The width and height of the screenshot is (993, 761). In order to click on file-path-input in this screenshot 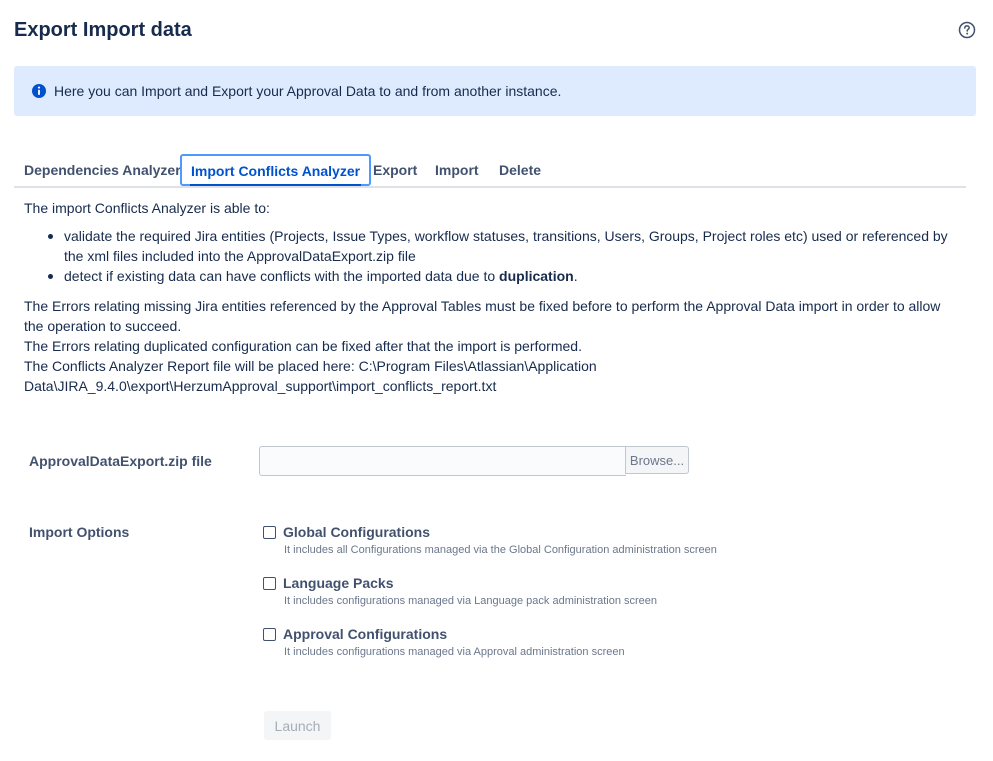, I will do `click(442, 461)`.